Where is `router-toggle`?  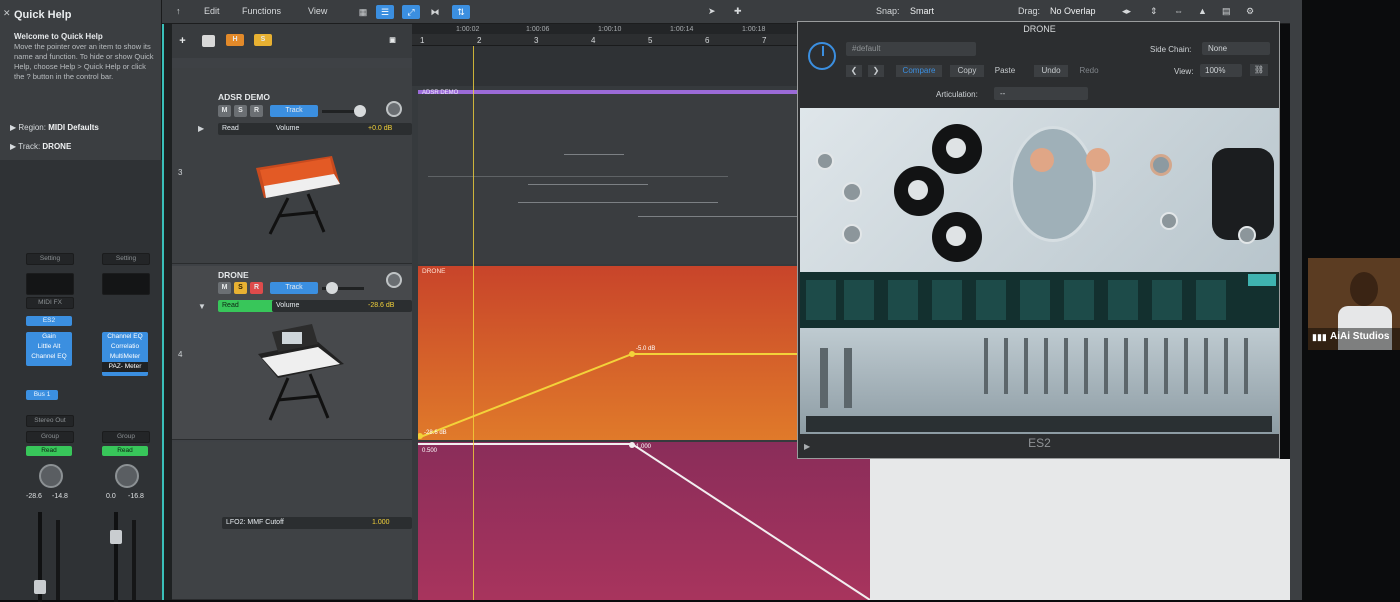
router-toggle is located at coordinates (1262, 280).